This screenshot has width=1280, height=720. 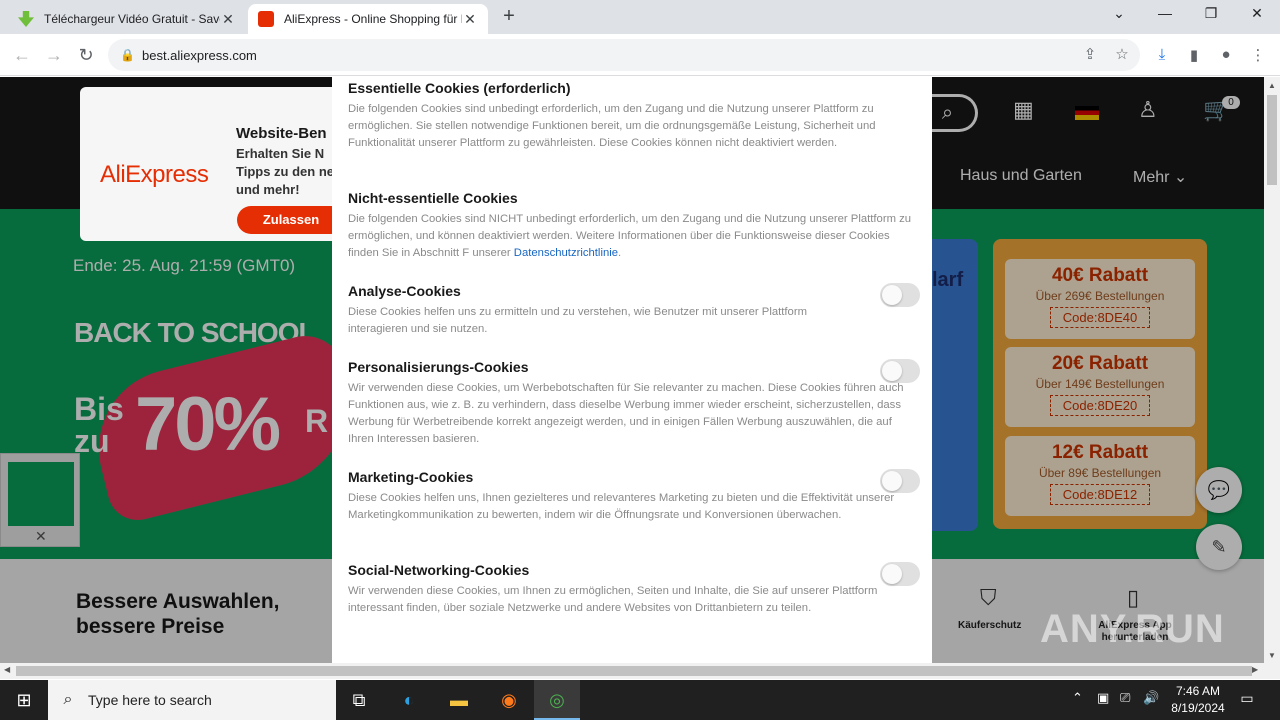 I want to click on side-panel-icon: ▮, so click(x=1194, y=56).